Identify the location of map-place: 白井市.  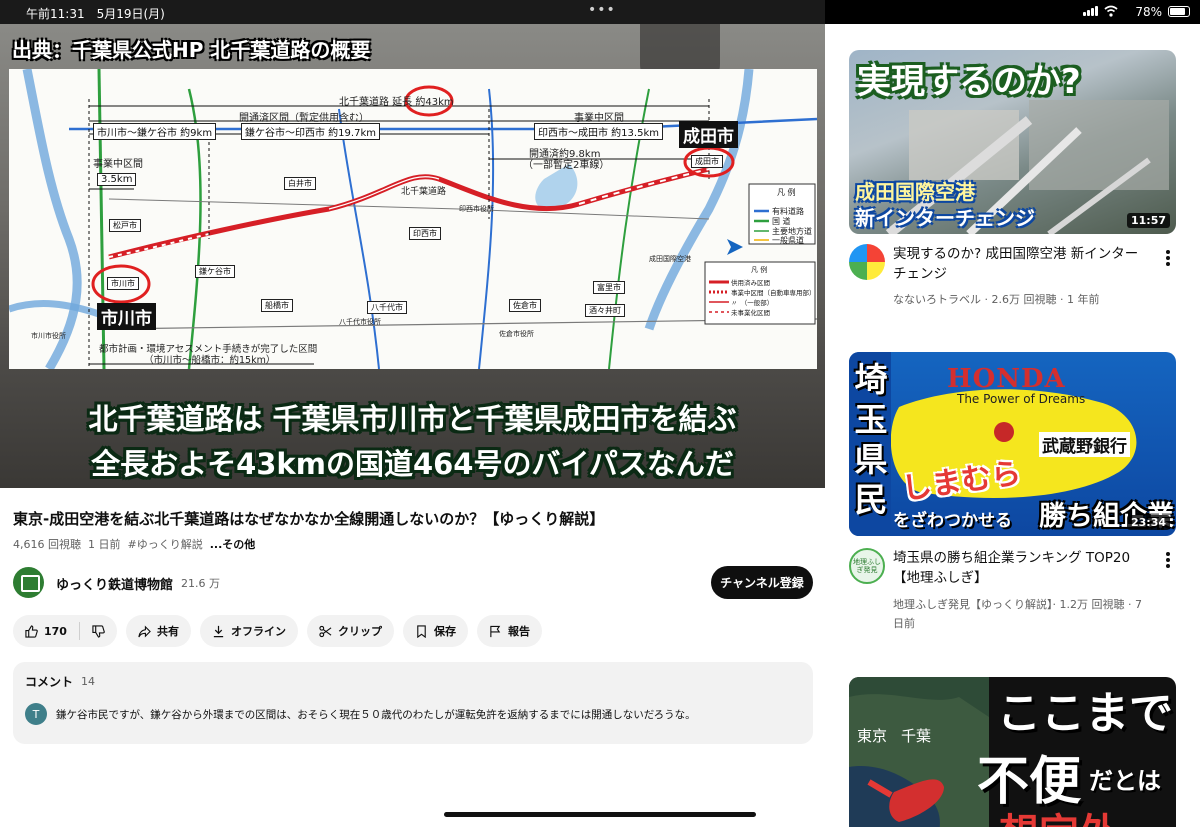
(300, 183).